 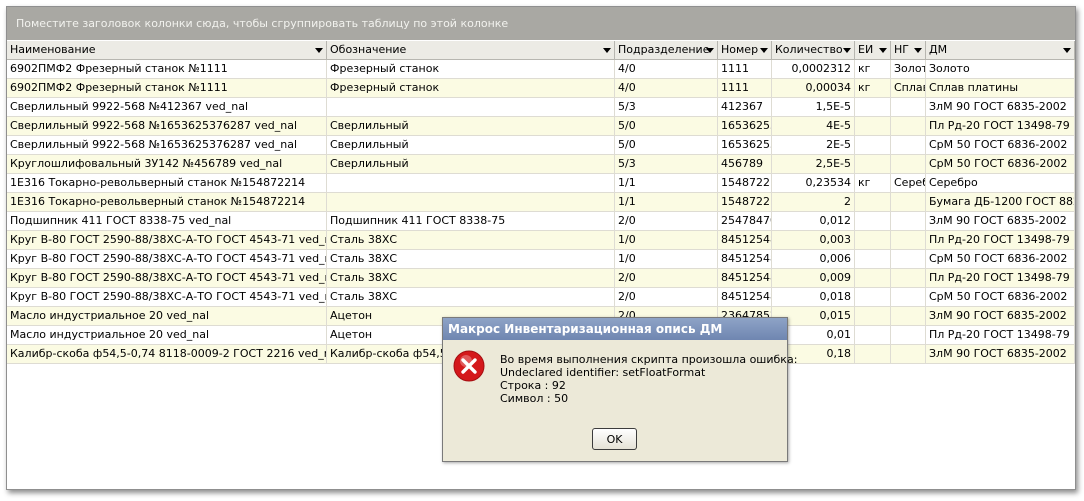 I want to click on cell-quantity: 0,00034, so click(x=813, y=88).